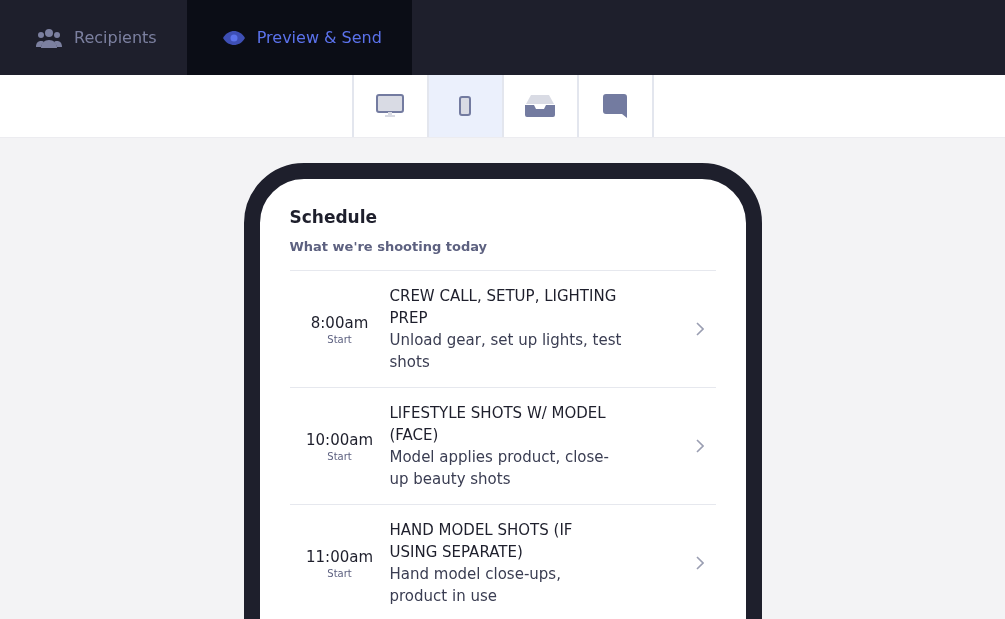  Describe the element at coordinates (339, 556) in the screenshot. I see `schedule-time: 11:00am` at that location.